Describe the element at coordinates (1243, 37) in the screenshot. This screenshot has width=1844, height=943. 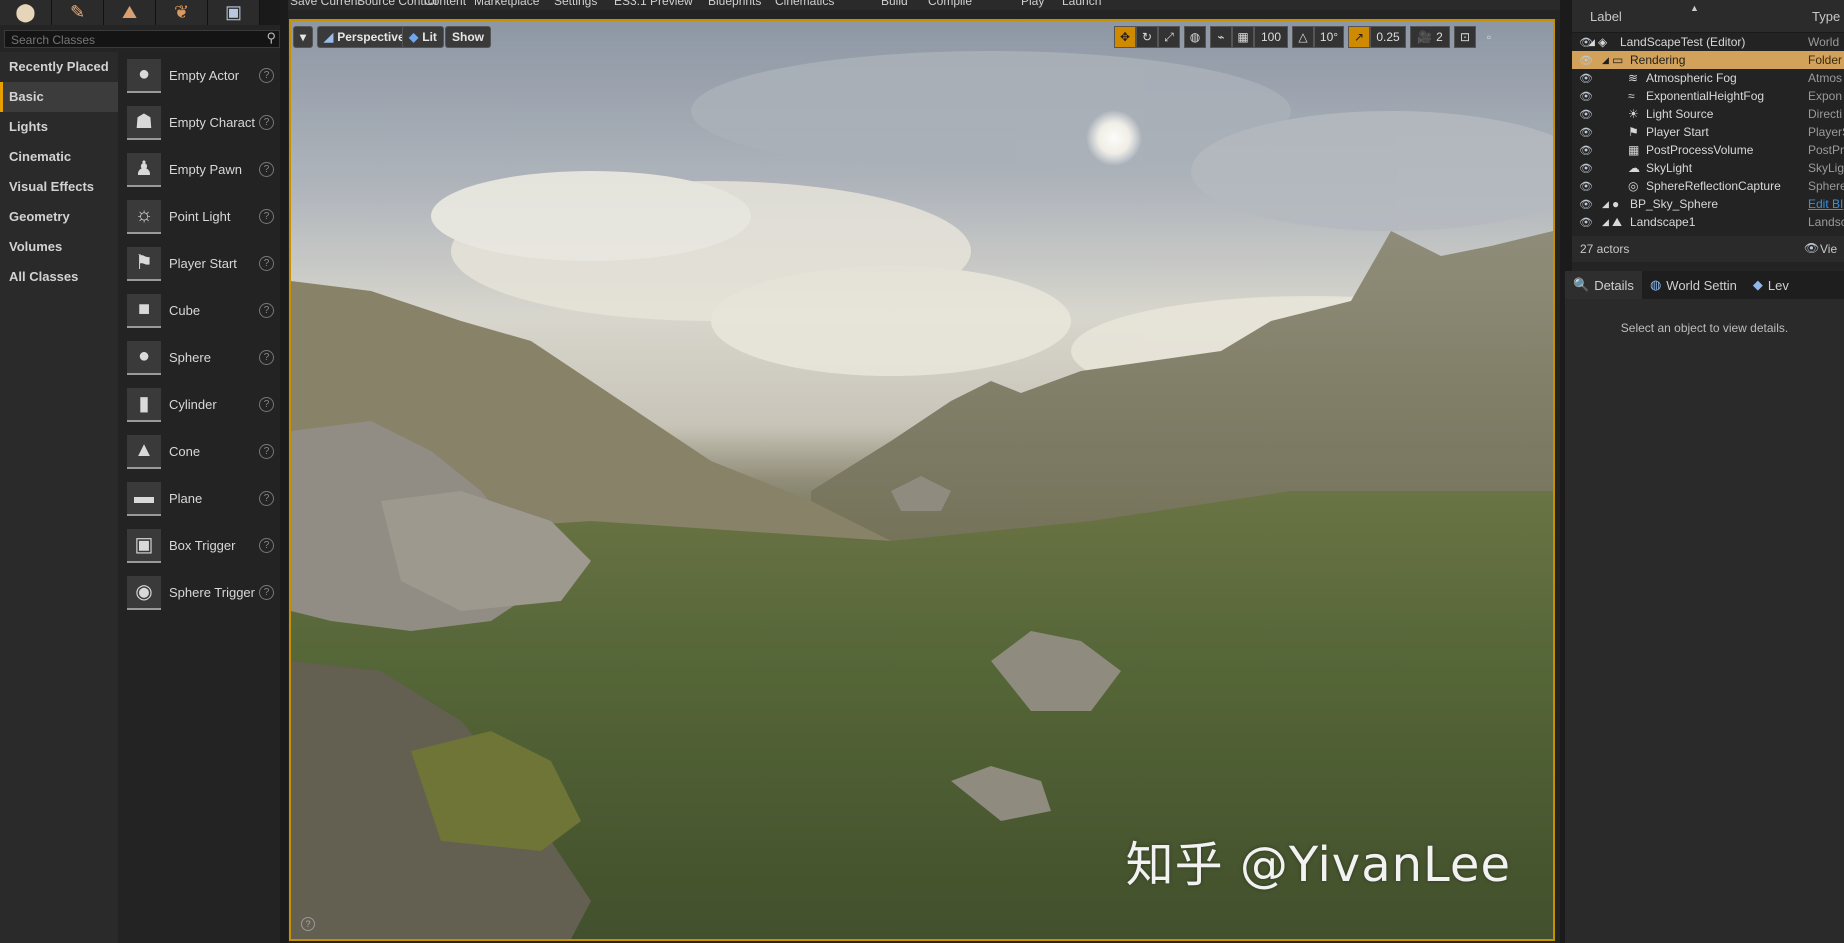
I see `grid-snap-icon: ▦` at that location.